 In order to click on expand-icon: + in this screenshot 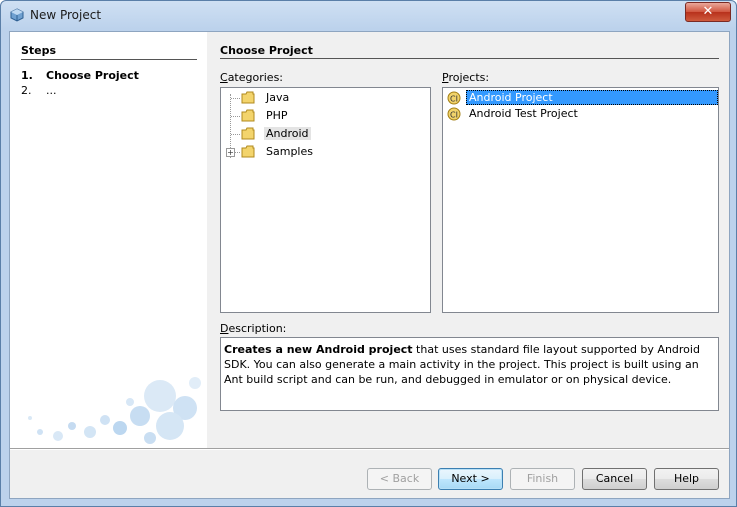, I will do `click(230, 152)`.